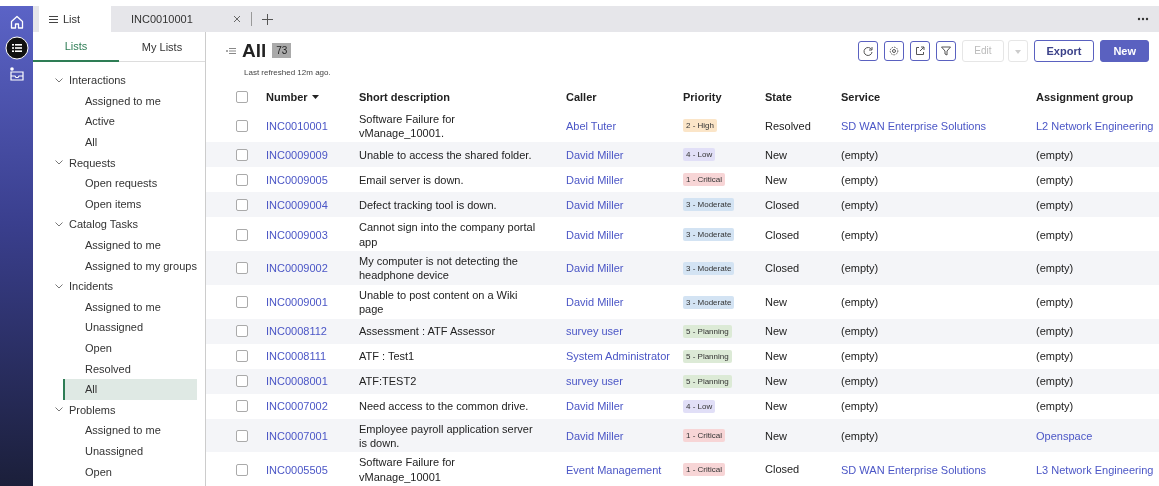  What do you see at coordinates (297, 154) in the screenshot?
I see `incident-number-link: INC0009009` at bounding box center [297, 154].